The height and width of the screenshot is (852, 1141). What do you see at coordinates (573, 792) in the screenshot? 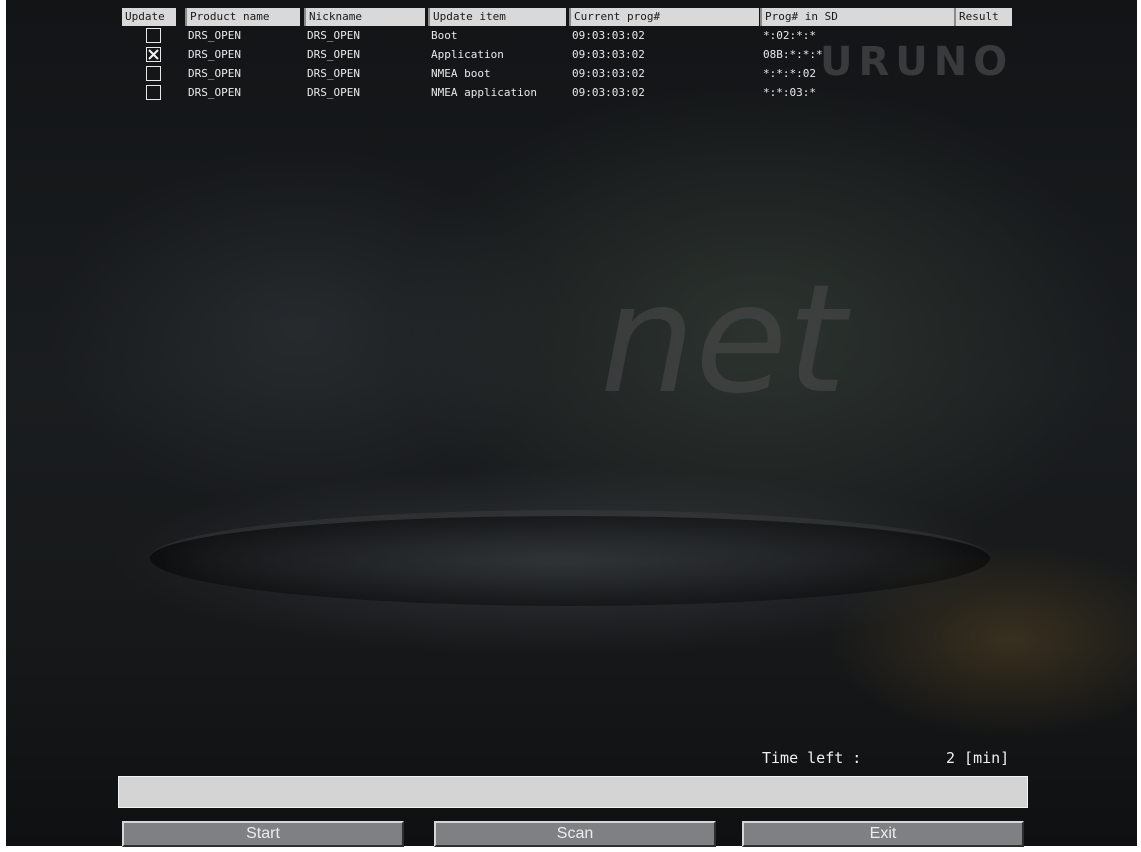
I see `progress-bar` at bounding box center [573, 792].